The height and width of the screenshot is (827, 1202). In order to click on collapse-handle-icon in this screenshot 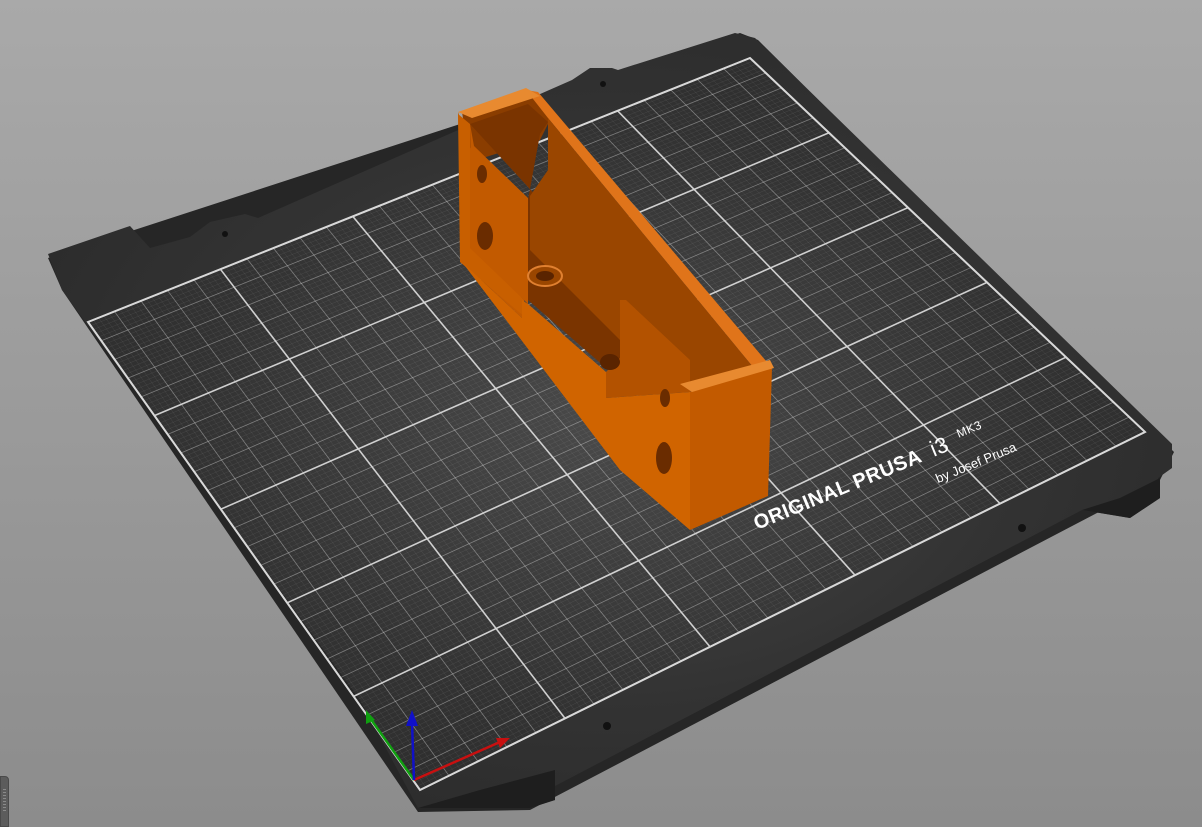, I will do `click(4, 801)`.